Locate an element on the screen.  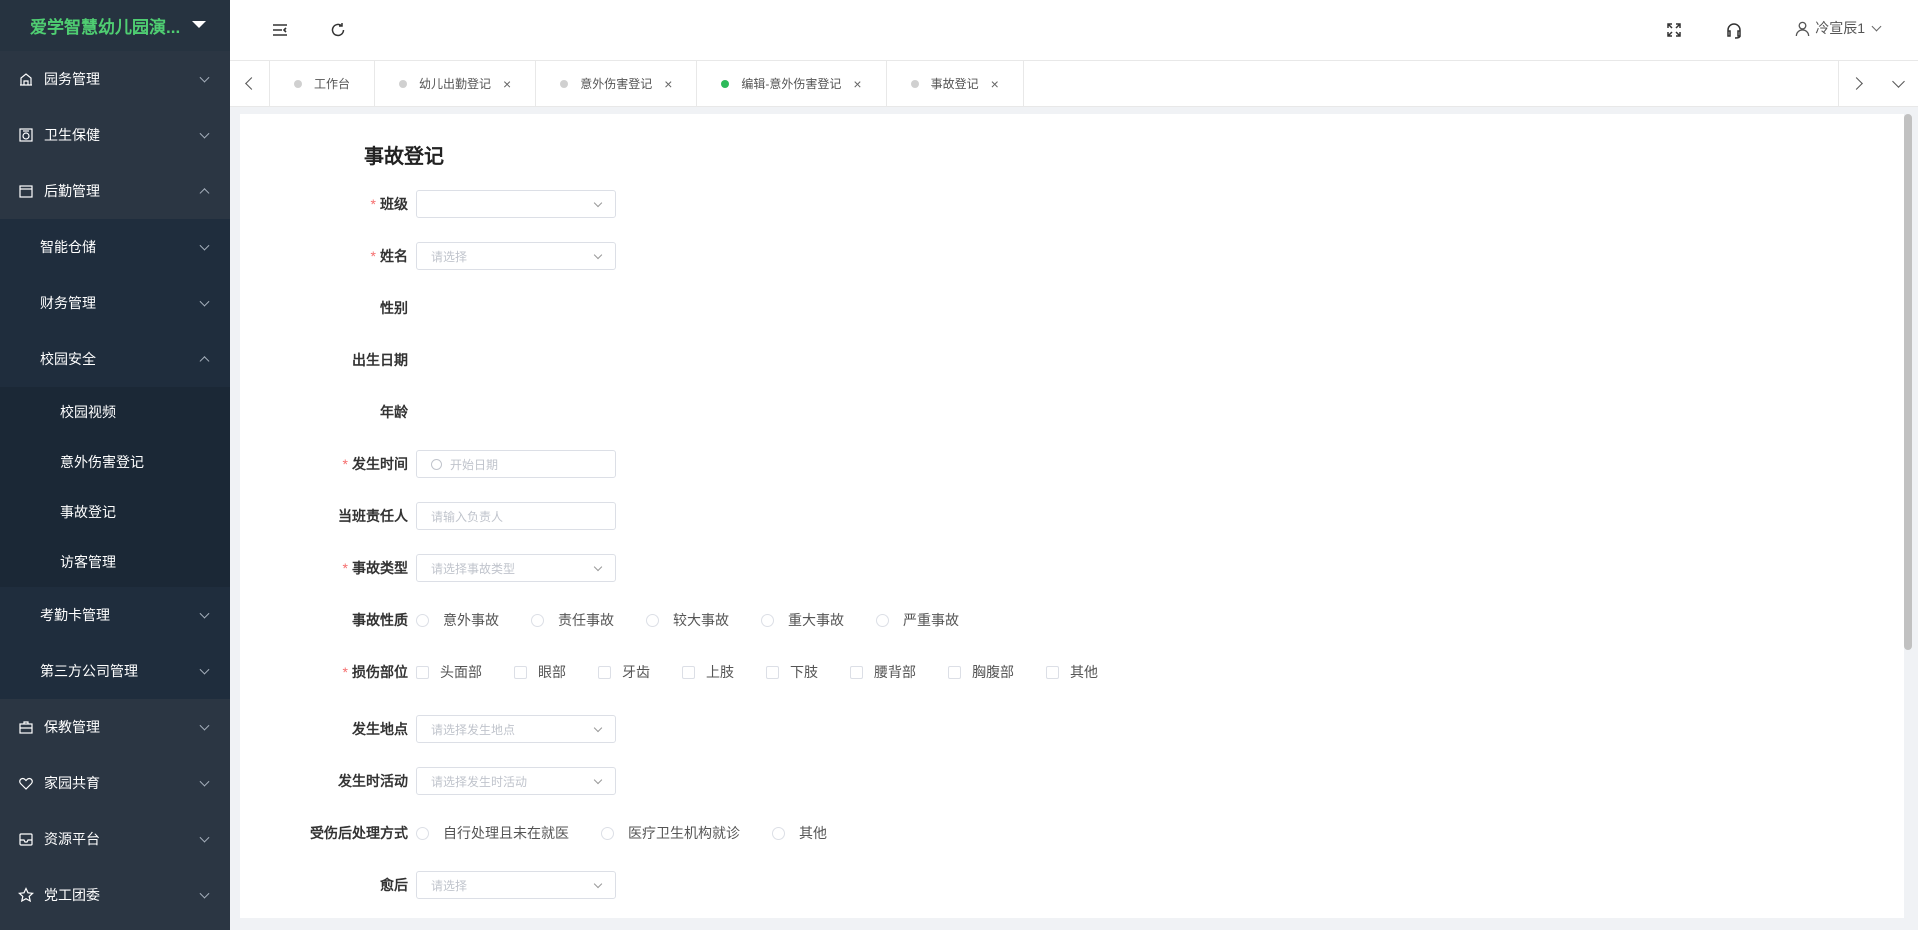
birth-label: 出生日期 is located at coordinates (380, 360).